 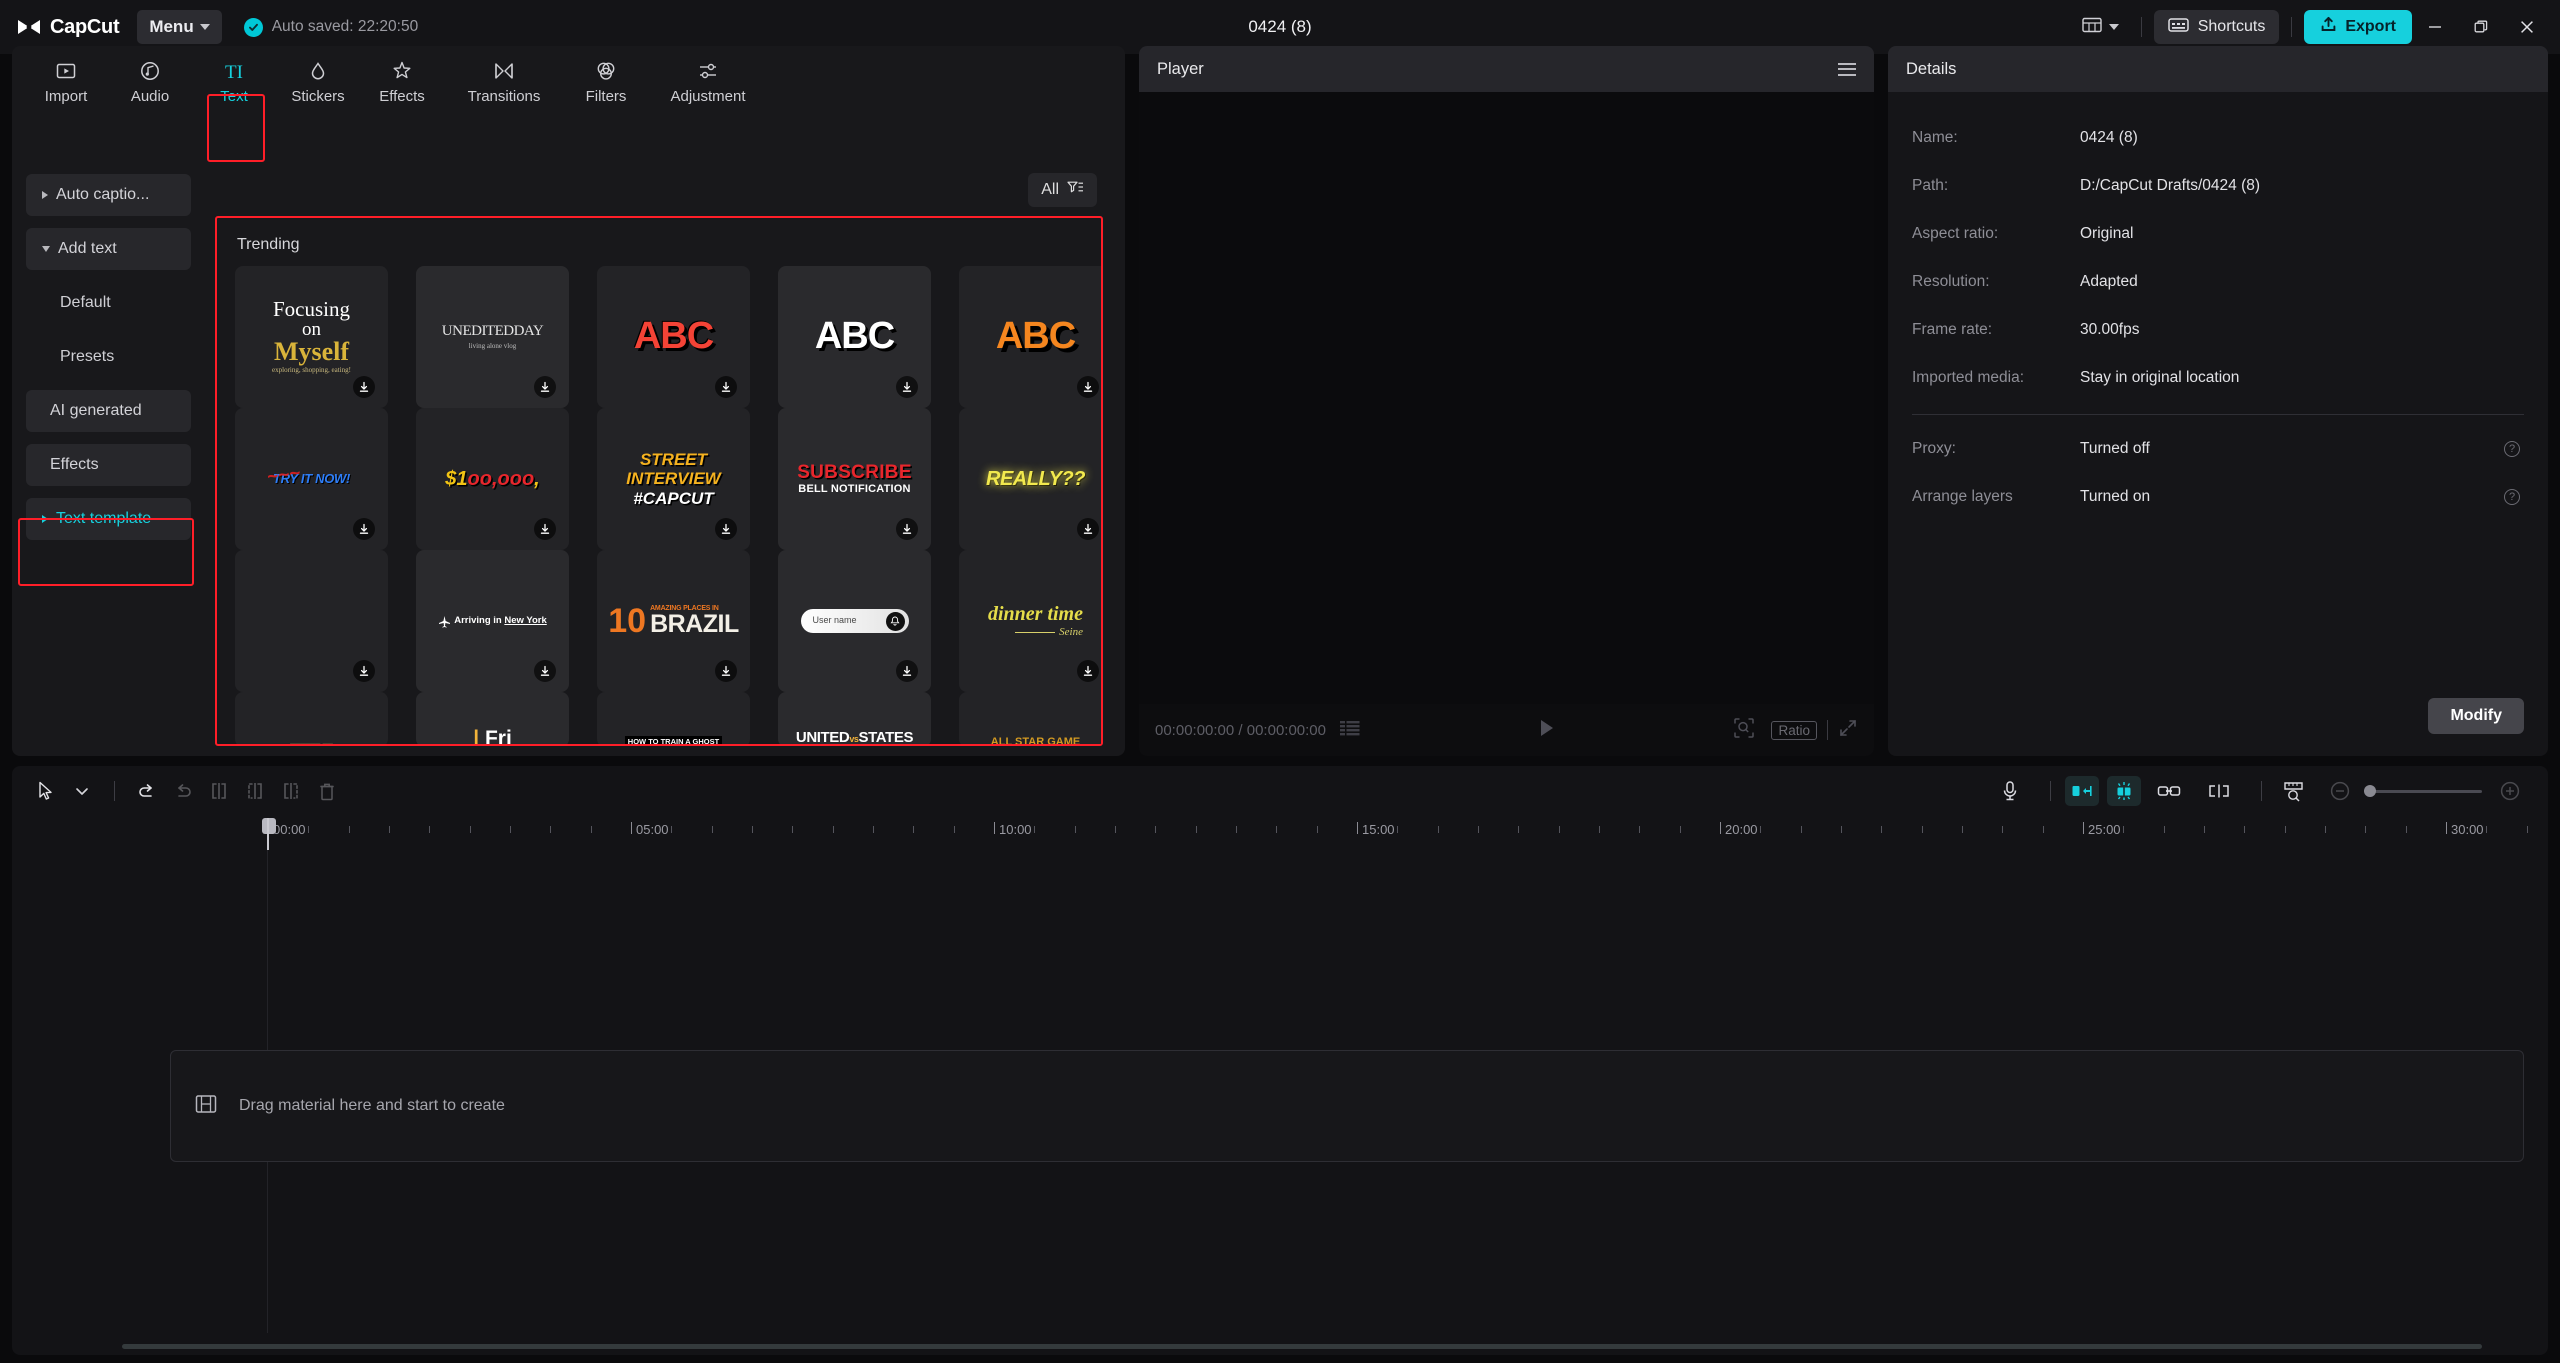 I want to click on tab-filters: Filters, so click(x=606, y=82).